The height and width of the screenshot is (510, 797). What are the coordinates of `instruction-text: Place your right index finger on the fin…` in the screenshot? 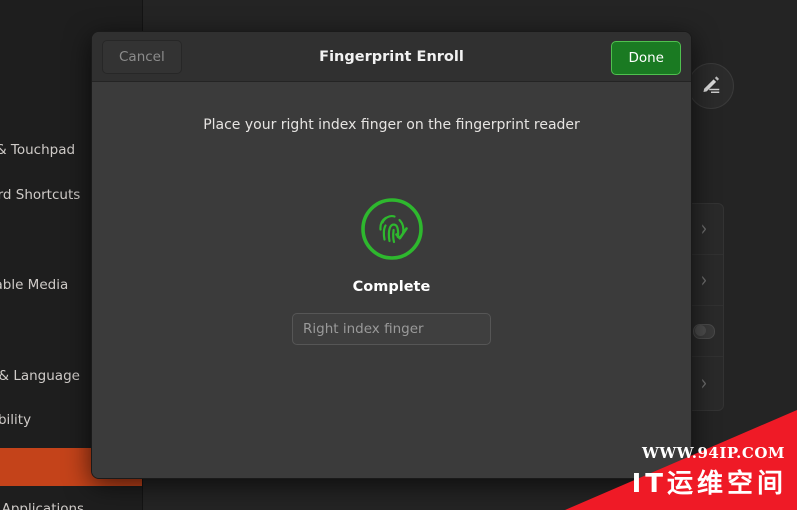 It's located at (391, 125).